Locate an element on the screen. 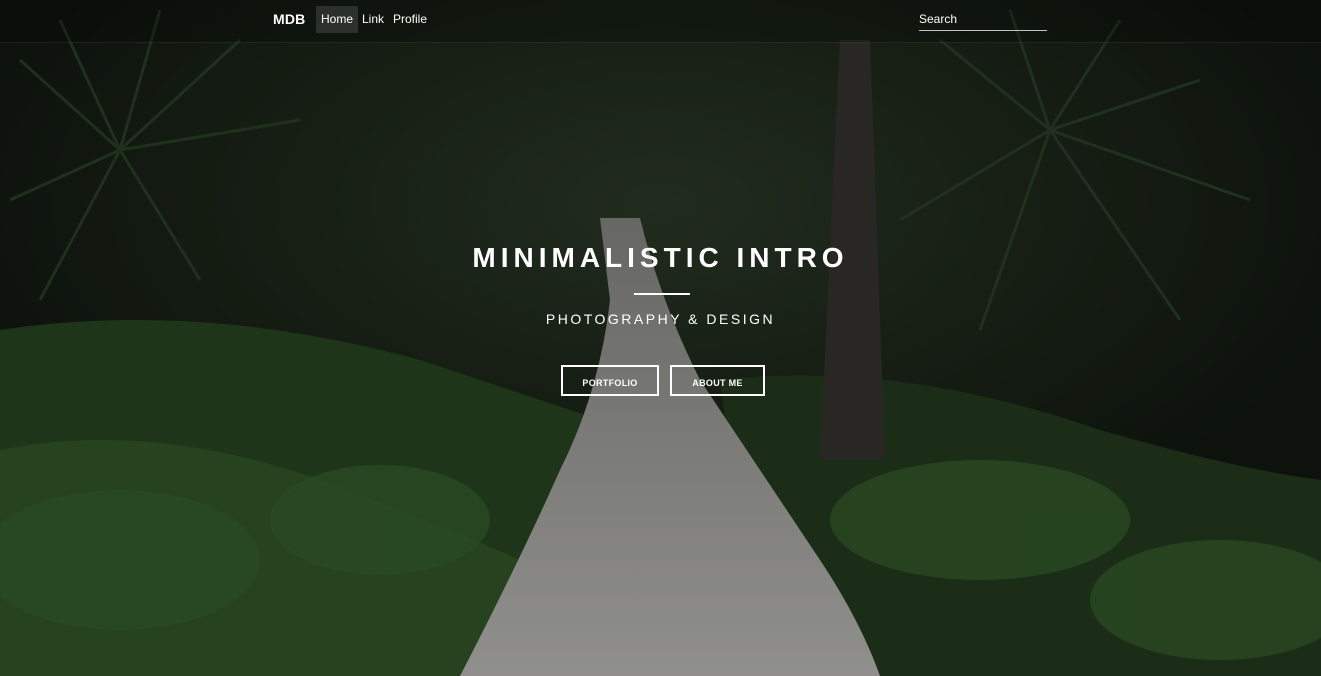 This screenshot has width=1321, height=676. title-divider is located at coordinates (662, 294).